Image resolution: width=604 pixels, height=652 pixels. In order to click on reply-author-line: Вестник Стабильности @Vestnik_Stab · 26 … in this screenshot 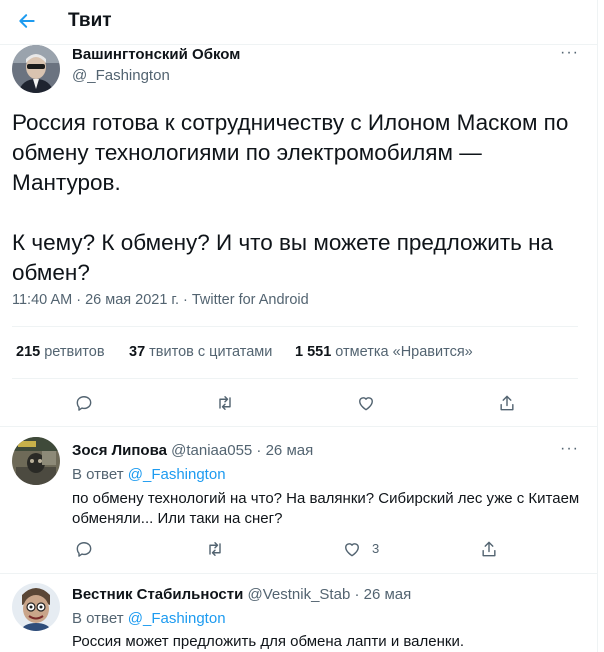, I will do `click(241, 594)`.